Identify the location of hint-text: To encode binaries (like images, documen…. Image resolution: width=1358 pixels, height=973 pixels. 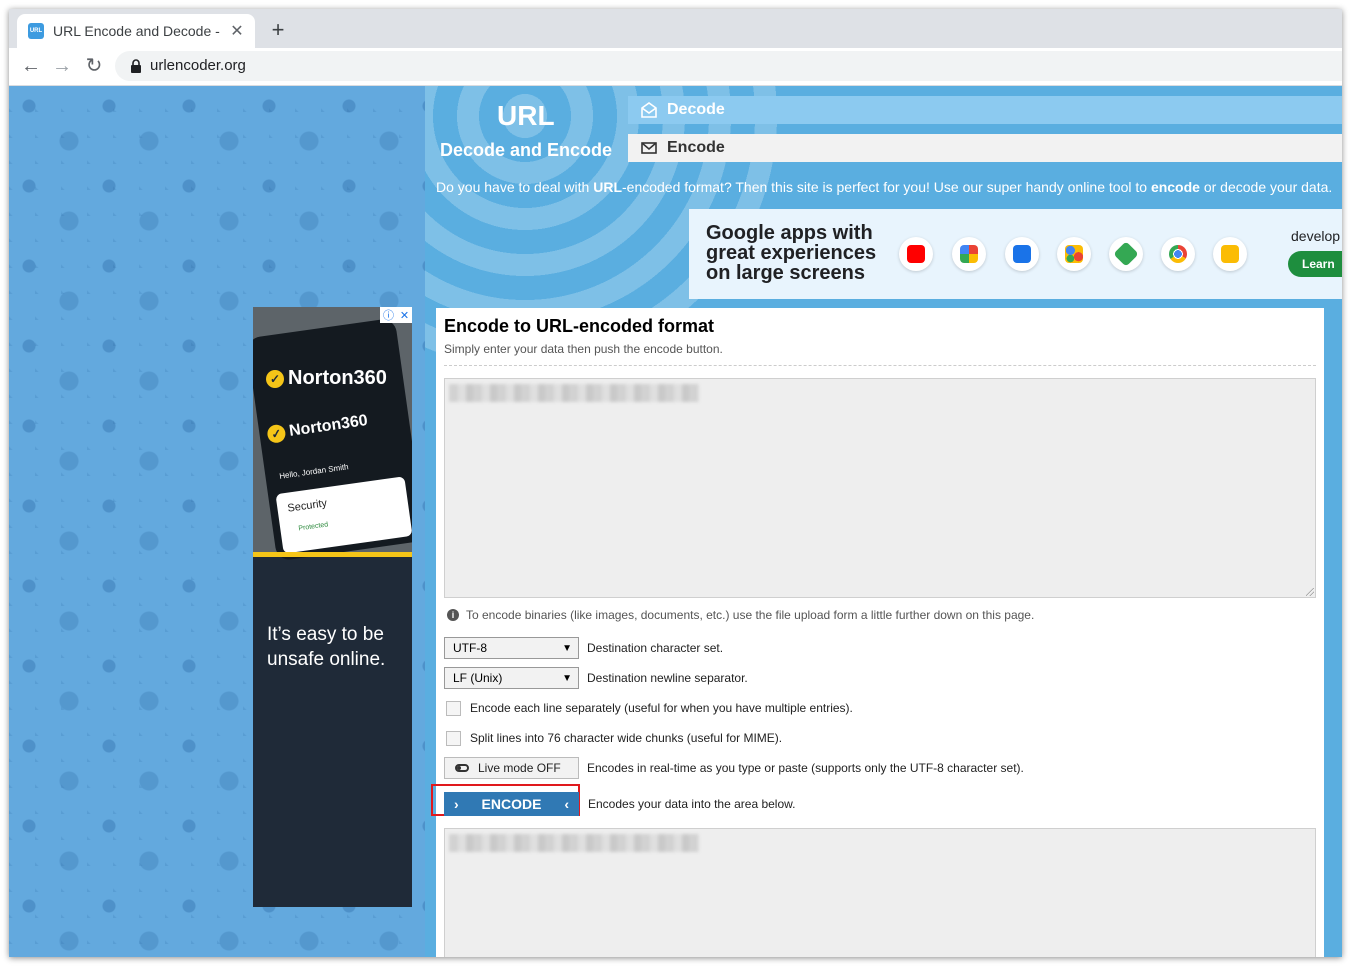
(750, 615).